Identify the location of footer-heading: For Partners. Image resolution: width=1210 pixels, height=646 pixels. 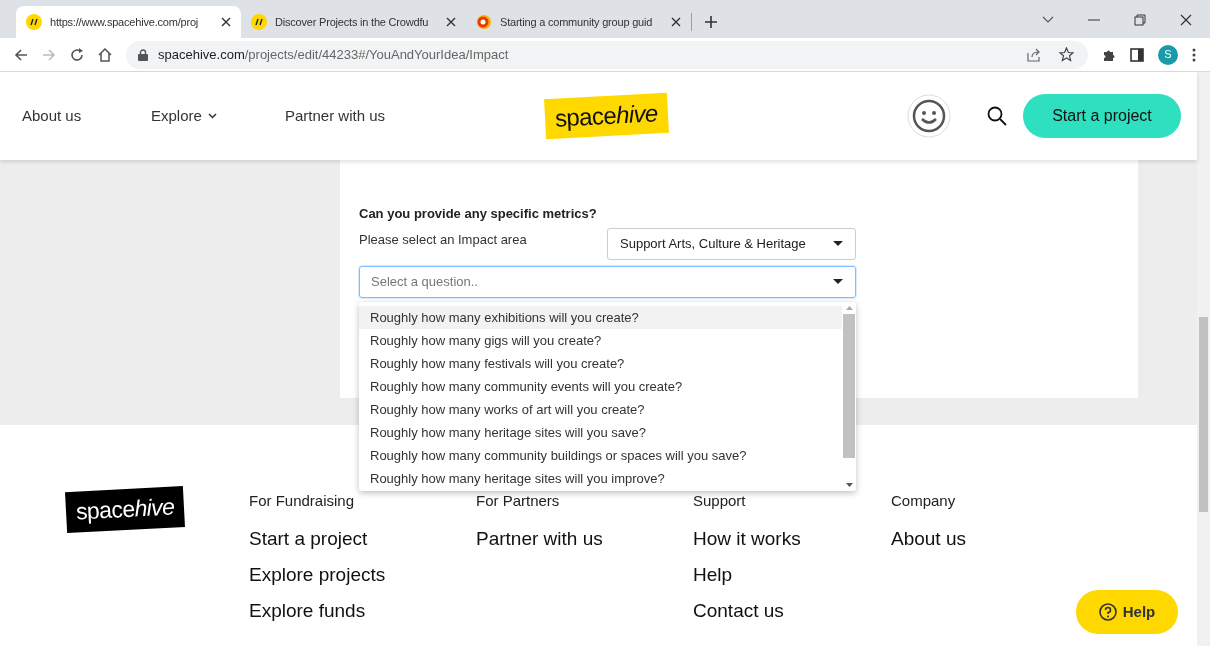
(518, 501).